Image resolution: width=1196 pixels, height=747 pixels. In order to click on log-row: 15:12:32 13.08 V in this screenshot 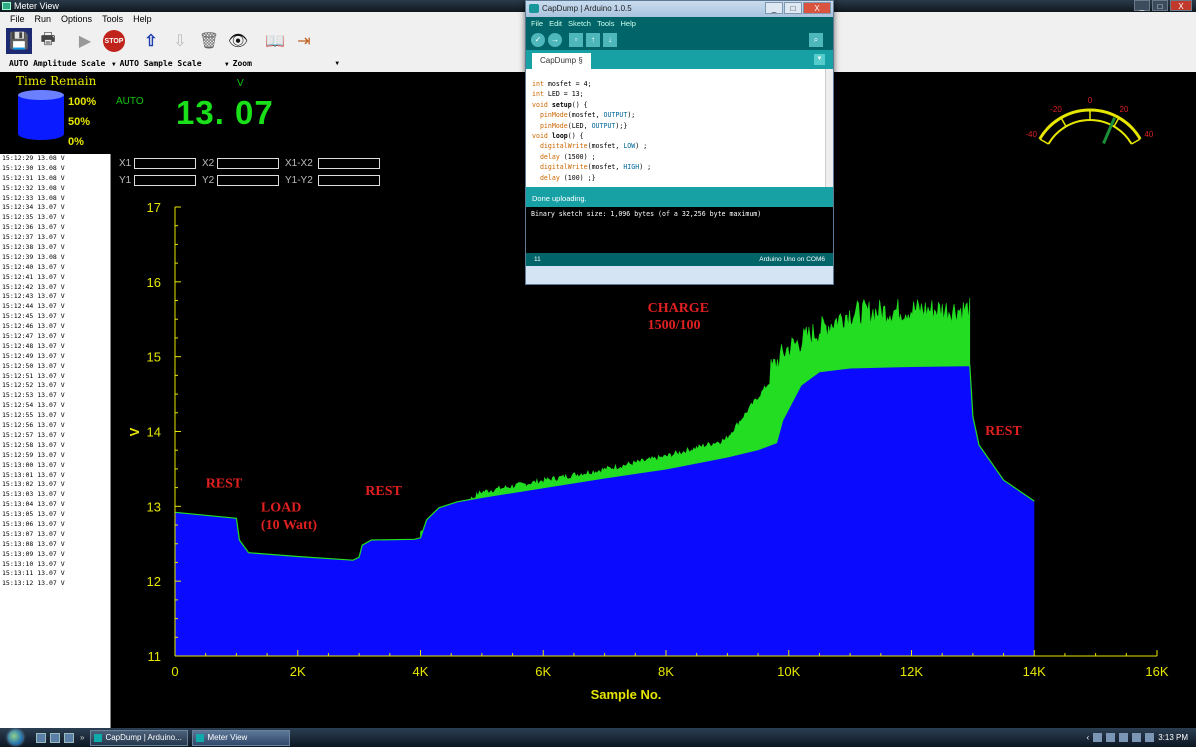, I will do `click(33, 187)`.